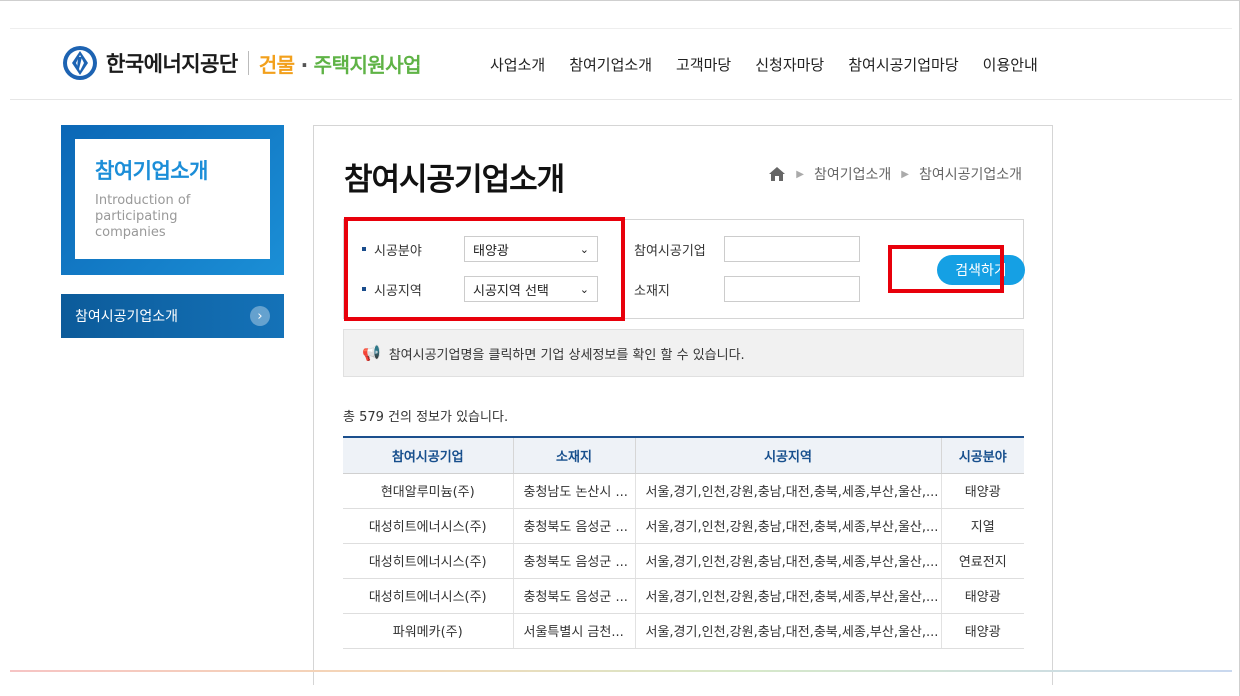  Describe the element at coordinates (454, 180) in the screenshot. I see `page-title: 참여시공기업소개` at that location.